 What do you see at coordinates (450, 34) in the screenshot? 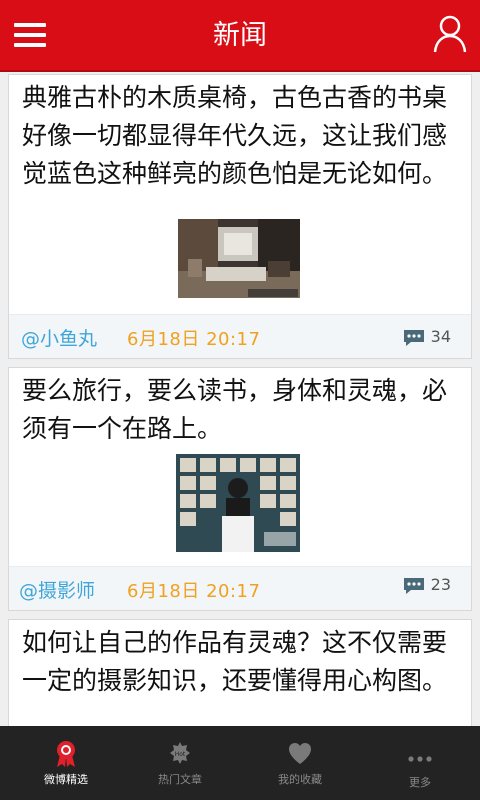
I see `user-icon` at bounding box center [450, 34].